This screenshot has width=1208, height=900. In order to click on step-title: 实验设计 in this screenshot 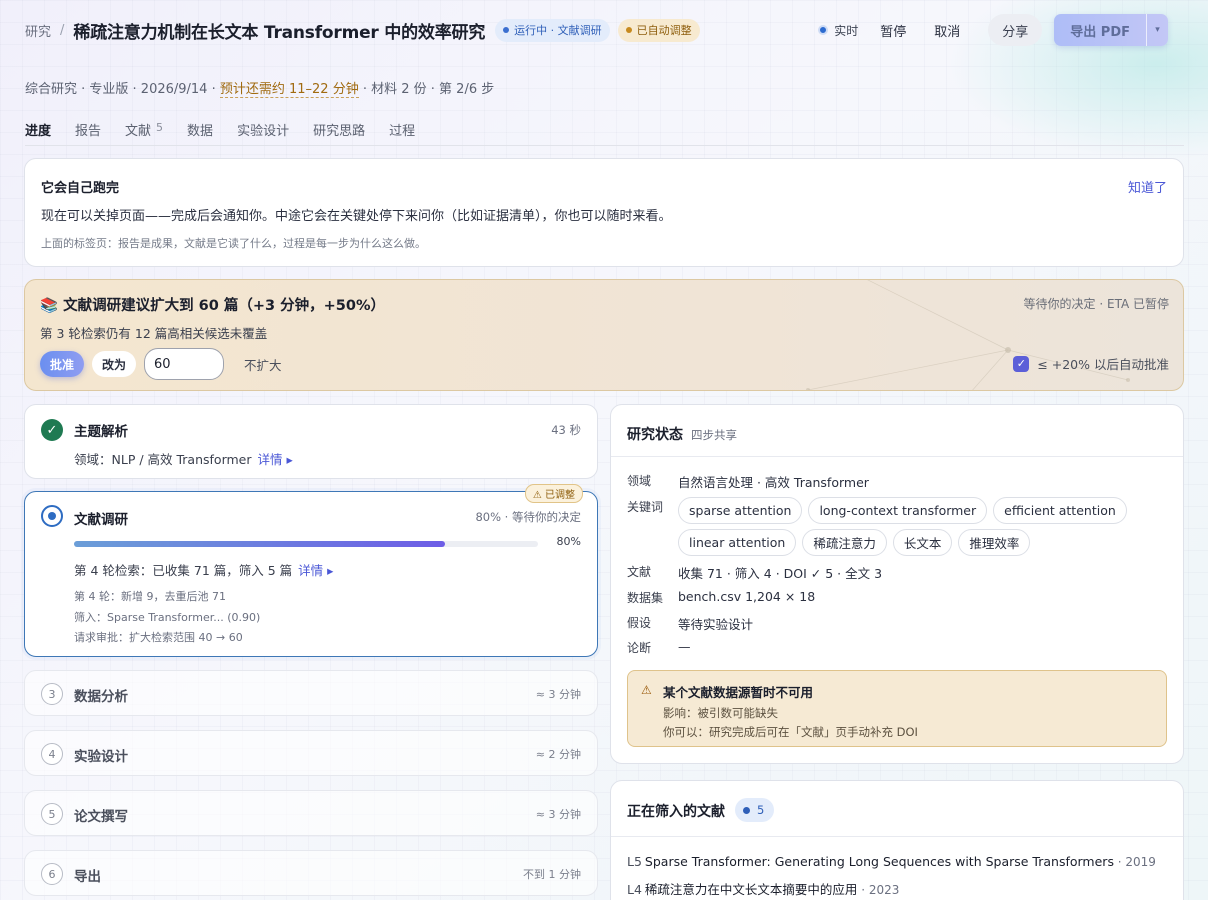, I will do `click(101, 757)`.